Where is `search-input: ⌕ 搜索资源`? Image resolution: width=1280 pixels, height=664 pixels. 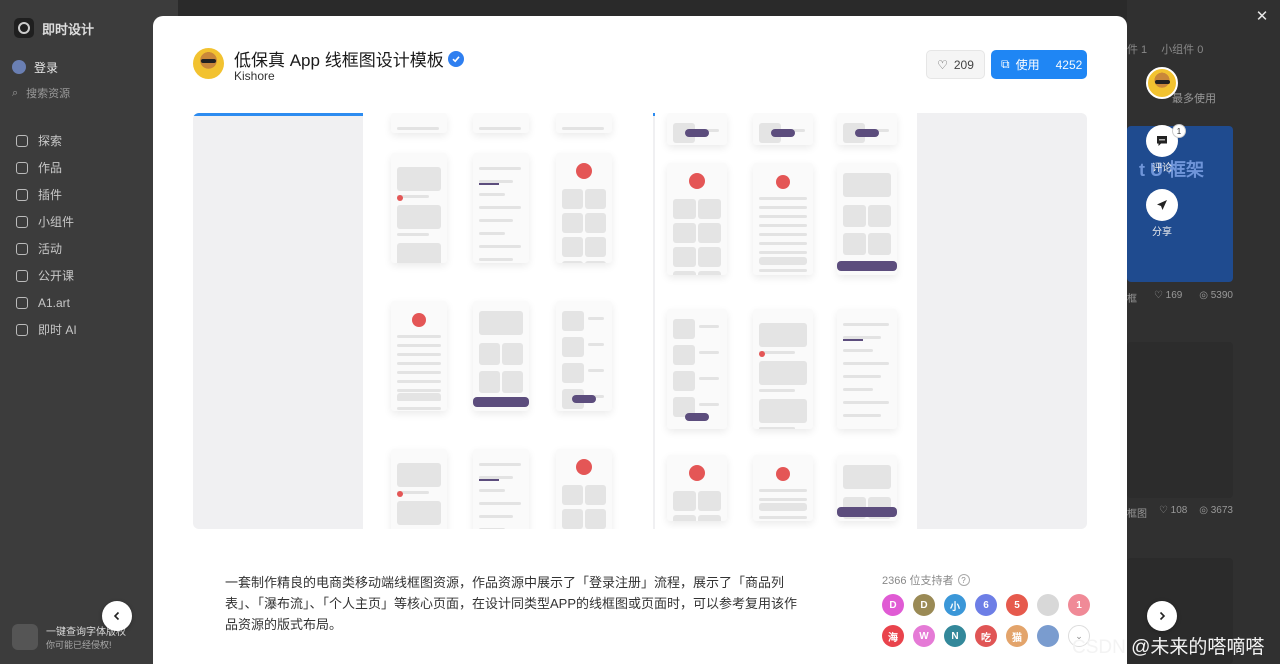
search-input: ⌕ 搜索资源 is located at coordinates (92, 93).